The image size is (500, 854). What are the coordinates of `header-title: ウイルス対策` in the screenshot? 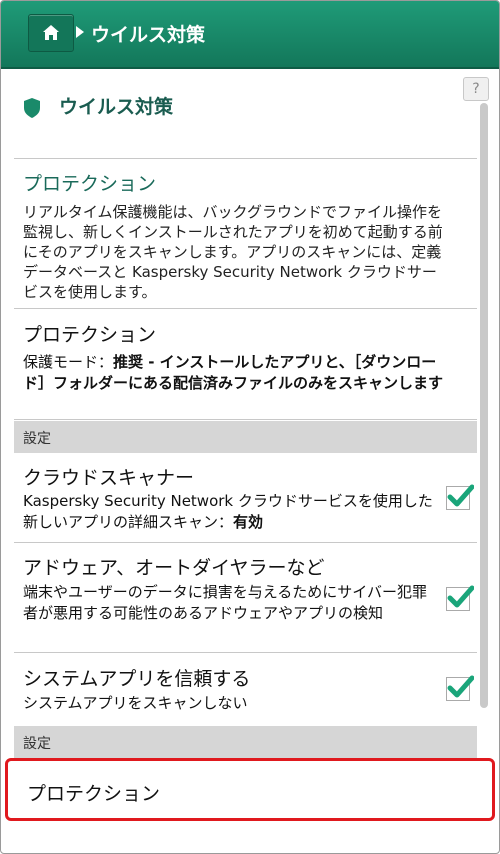 It's located at (148, 35).